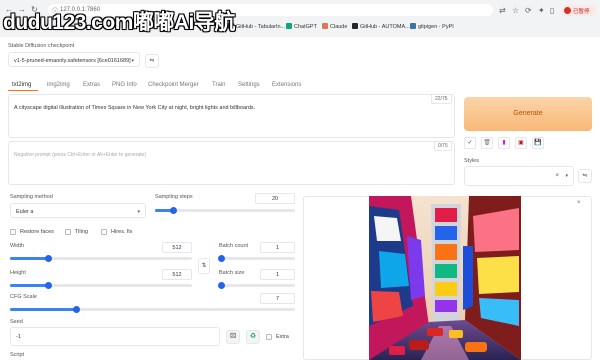 This screenshot has height=360, width=600. I want to click on random-seed-button: ⚄, so click(233, 337).